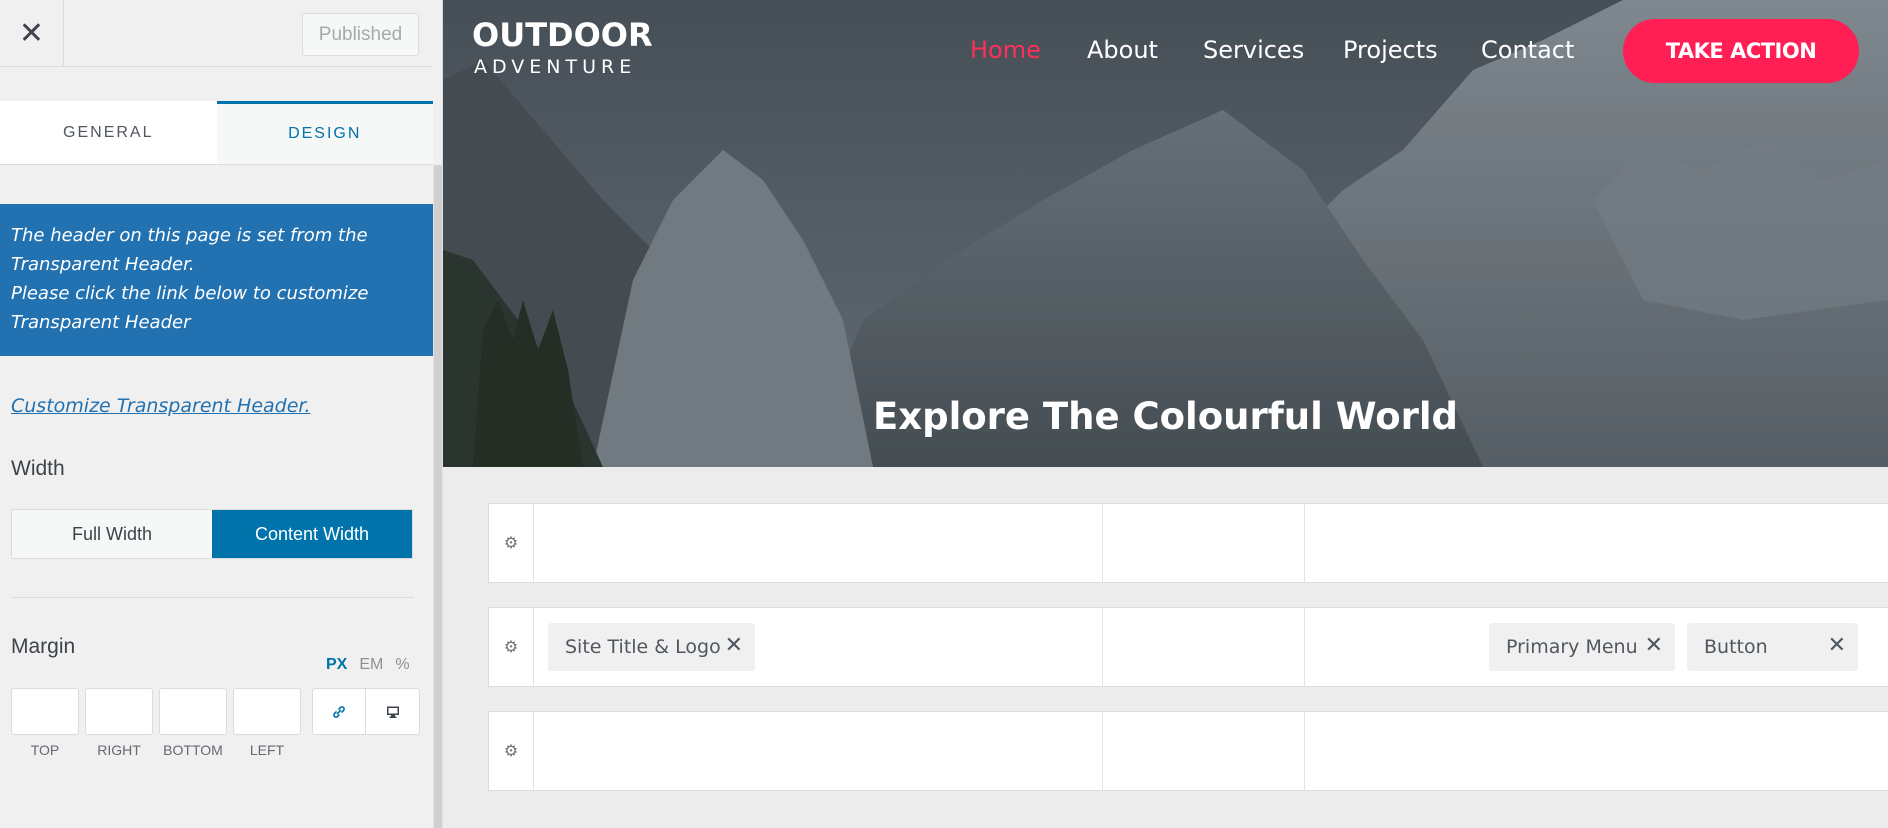  I want to click on chip-label: Site Title & Logo, so click(643, 647).